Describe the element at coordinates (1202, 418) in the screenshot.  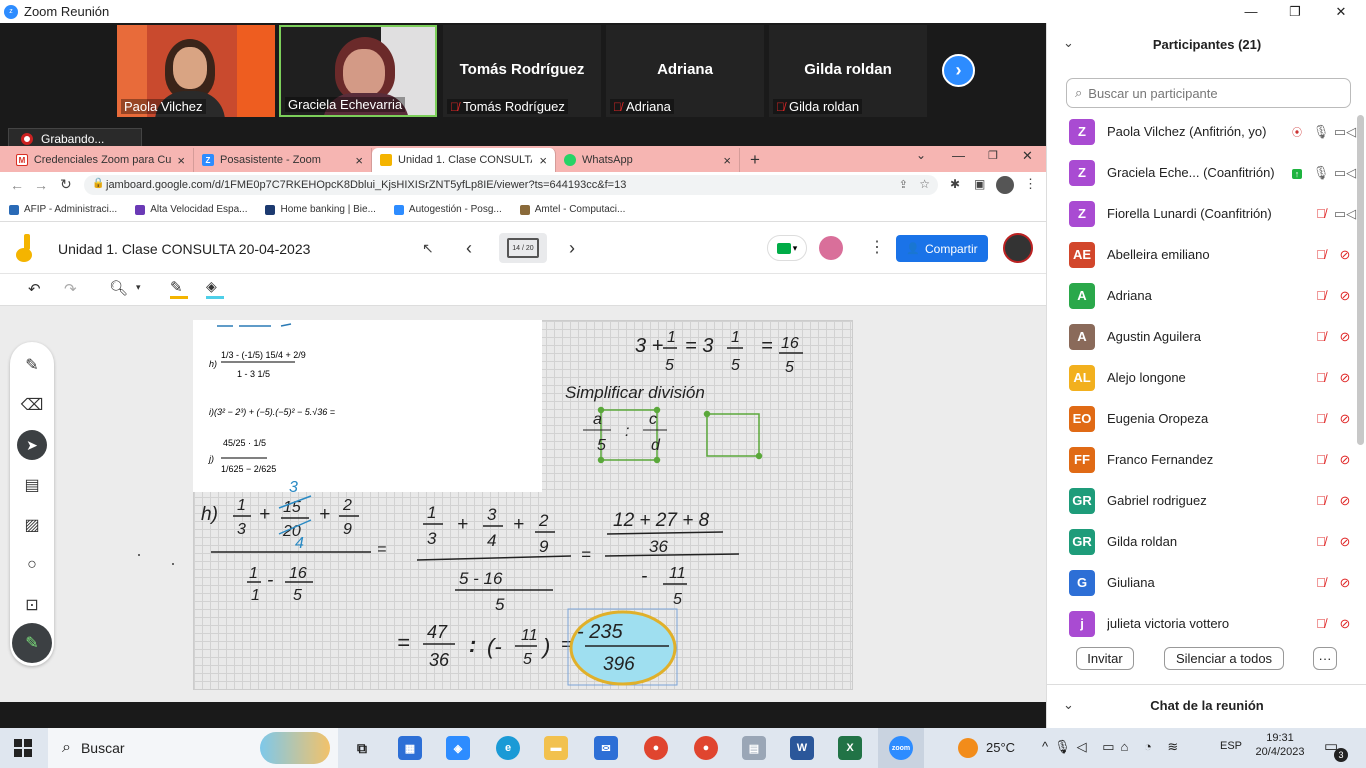
I see `participant-row: EO Eugenia Oropeza 🎙̸ ⊘` at that location.